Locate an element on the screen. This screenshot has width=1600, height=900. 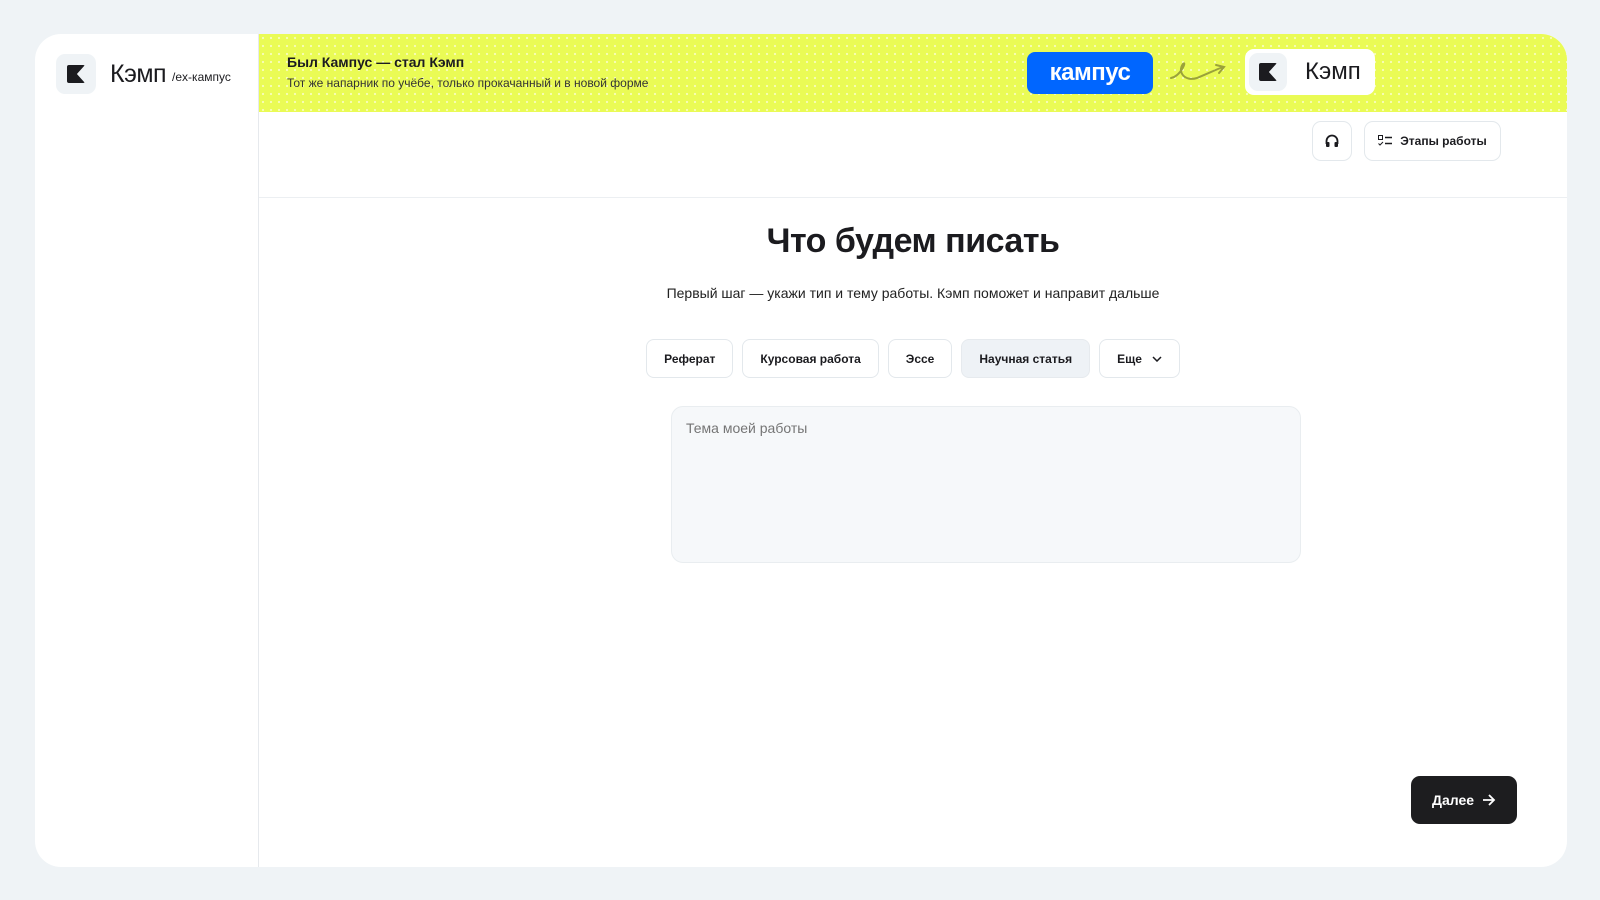
new-brand-logo: Кэмп is located at coordinates (1310, 72).